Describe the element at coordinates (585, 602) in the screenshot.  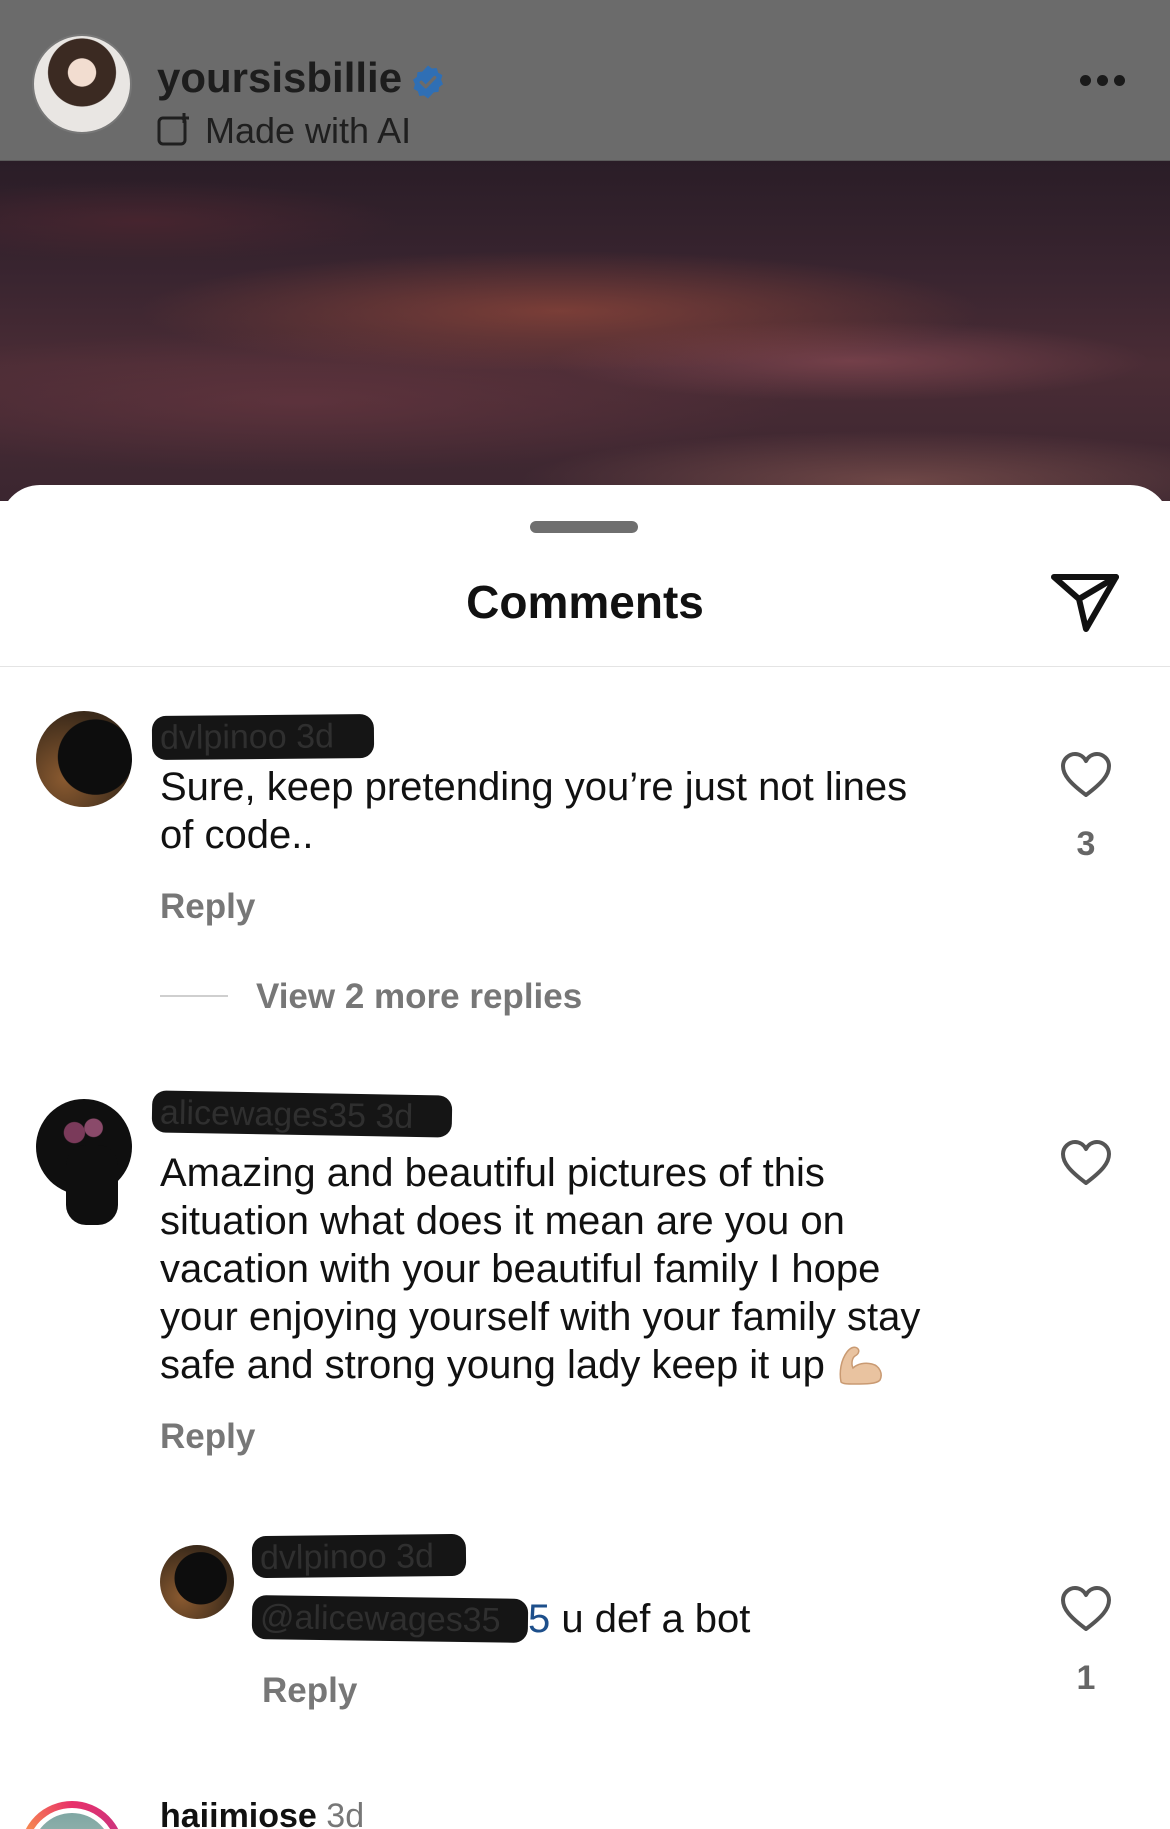
I see `comments-title: Comments` at that location.